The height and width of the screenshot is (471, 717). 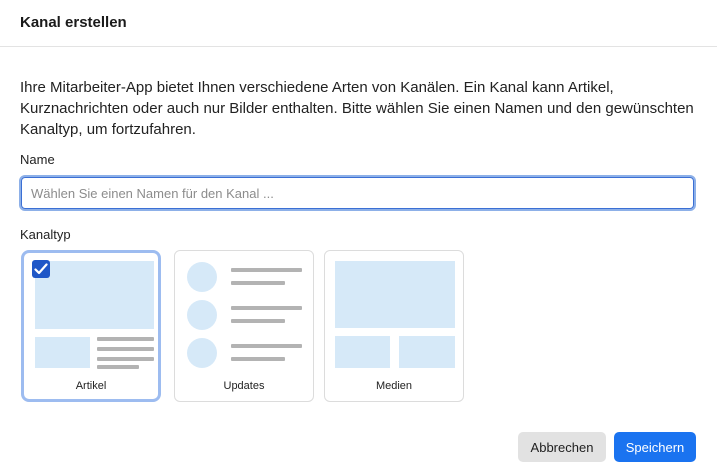 I want to click on cancel-button: Abbrechen, so click(x=562, y=447).